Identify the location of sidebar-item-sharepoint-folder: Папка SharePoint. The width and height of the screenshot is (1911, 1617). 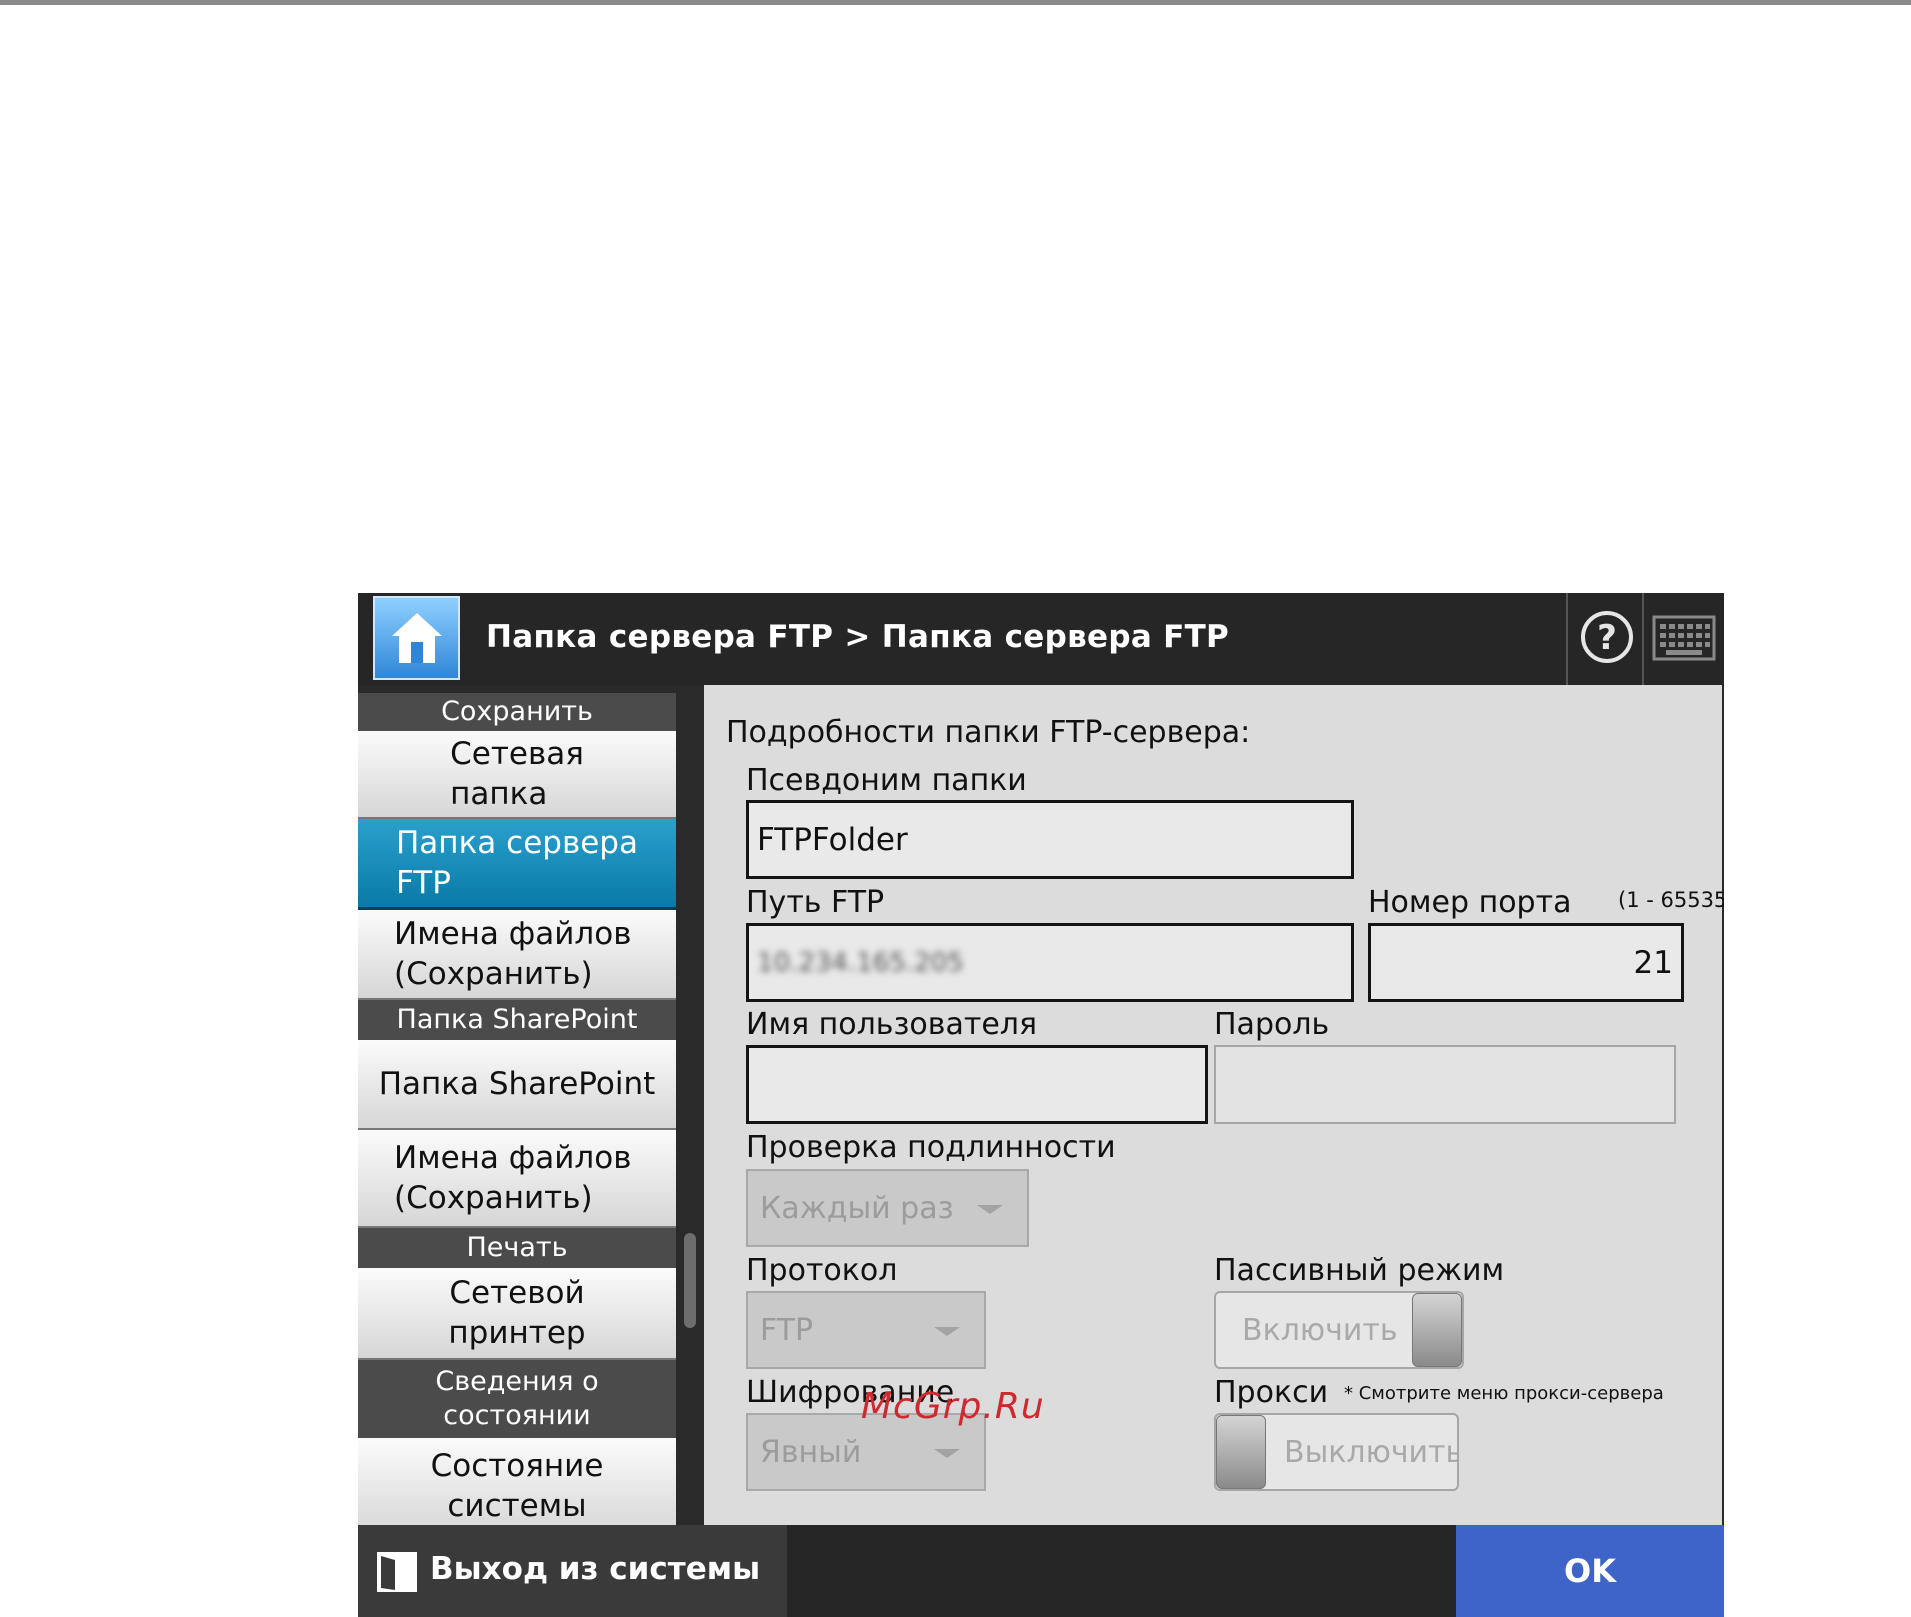
(517, 1085).